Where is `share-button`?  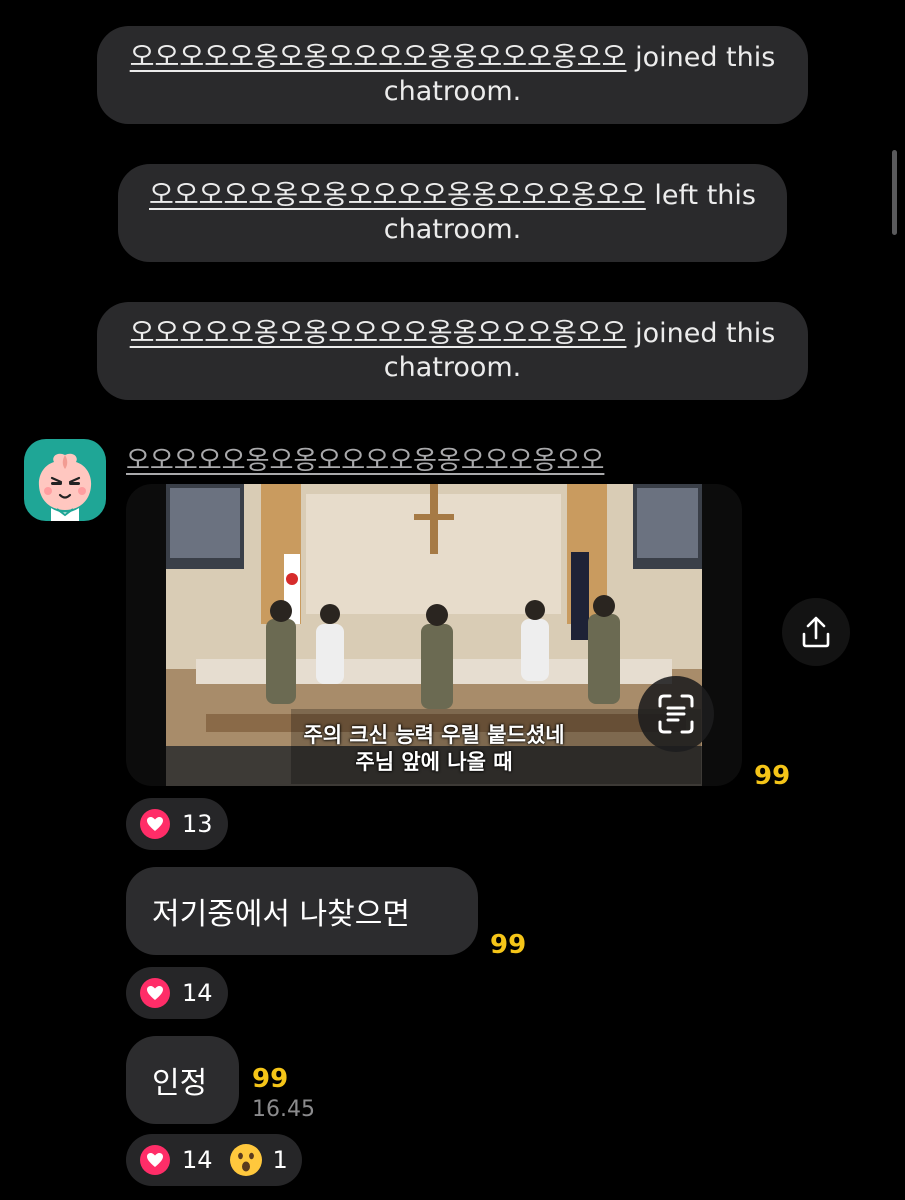
share-button is located at coordinates (816, 632).